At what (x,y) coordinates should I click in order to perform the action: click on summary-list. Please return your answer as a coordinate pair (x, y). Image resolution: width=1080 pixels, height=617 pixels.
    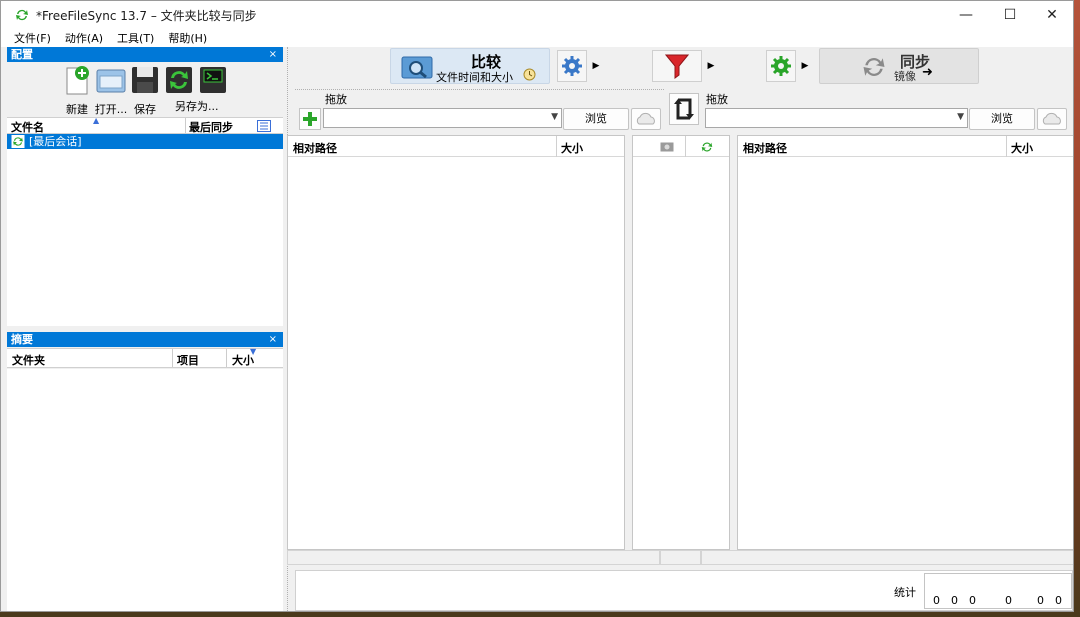
    Looking at the image, I should click on (145, 490).